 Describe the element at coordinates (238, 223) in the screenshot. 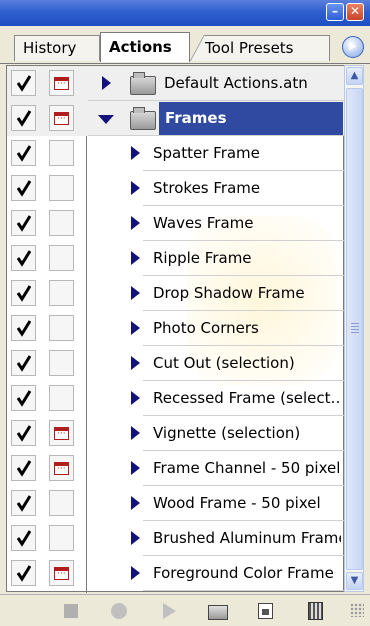

I see `action-cell: Waves Frame` at that location.